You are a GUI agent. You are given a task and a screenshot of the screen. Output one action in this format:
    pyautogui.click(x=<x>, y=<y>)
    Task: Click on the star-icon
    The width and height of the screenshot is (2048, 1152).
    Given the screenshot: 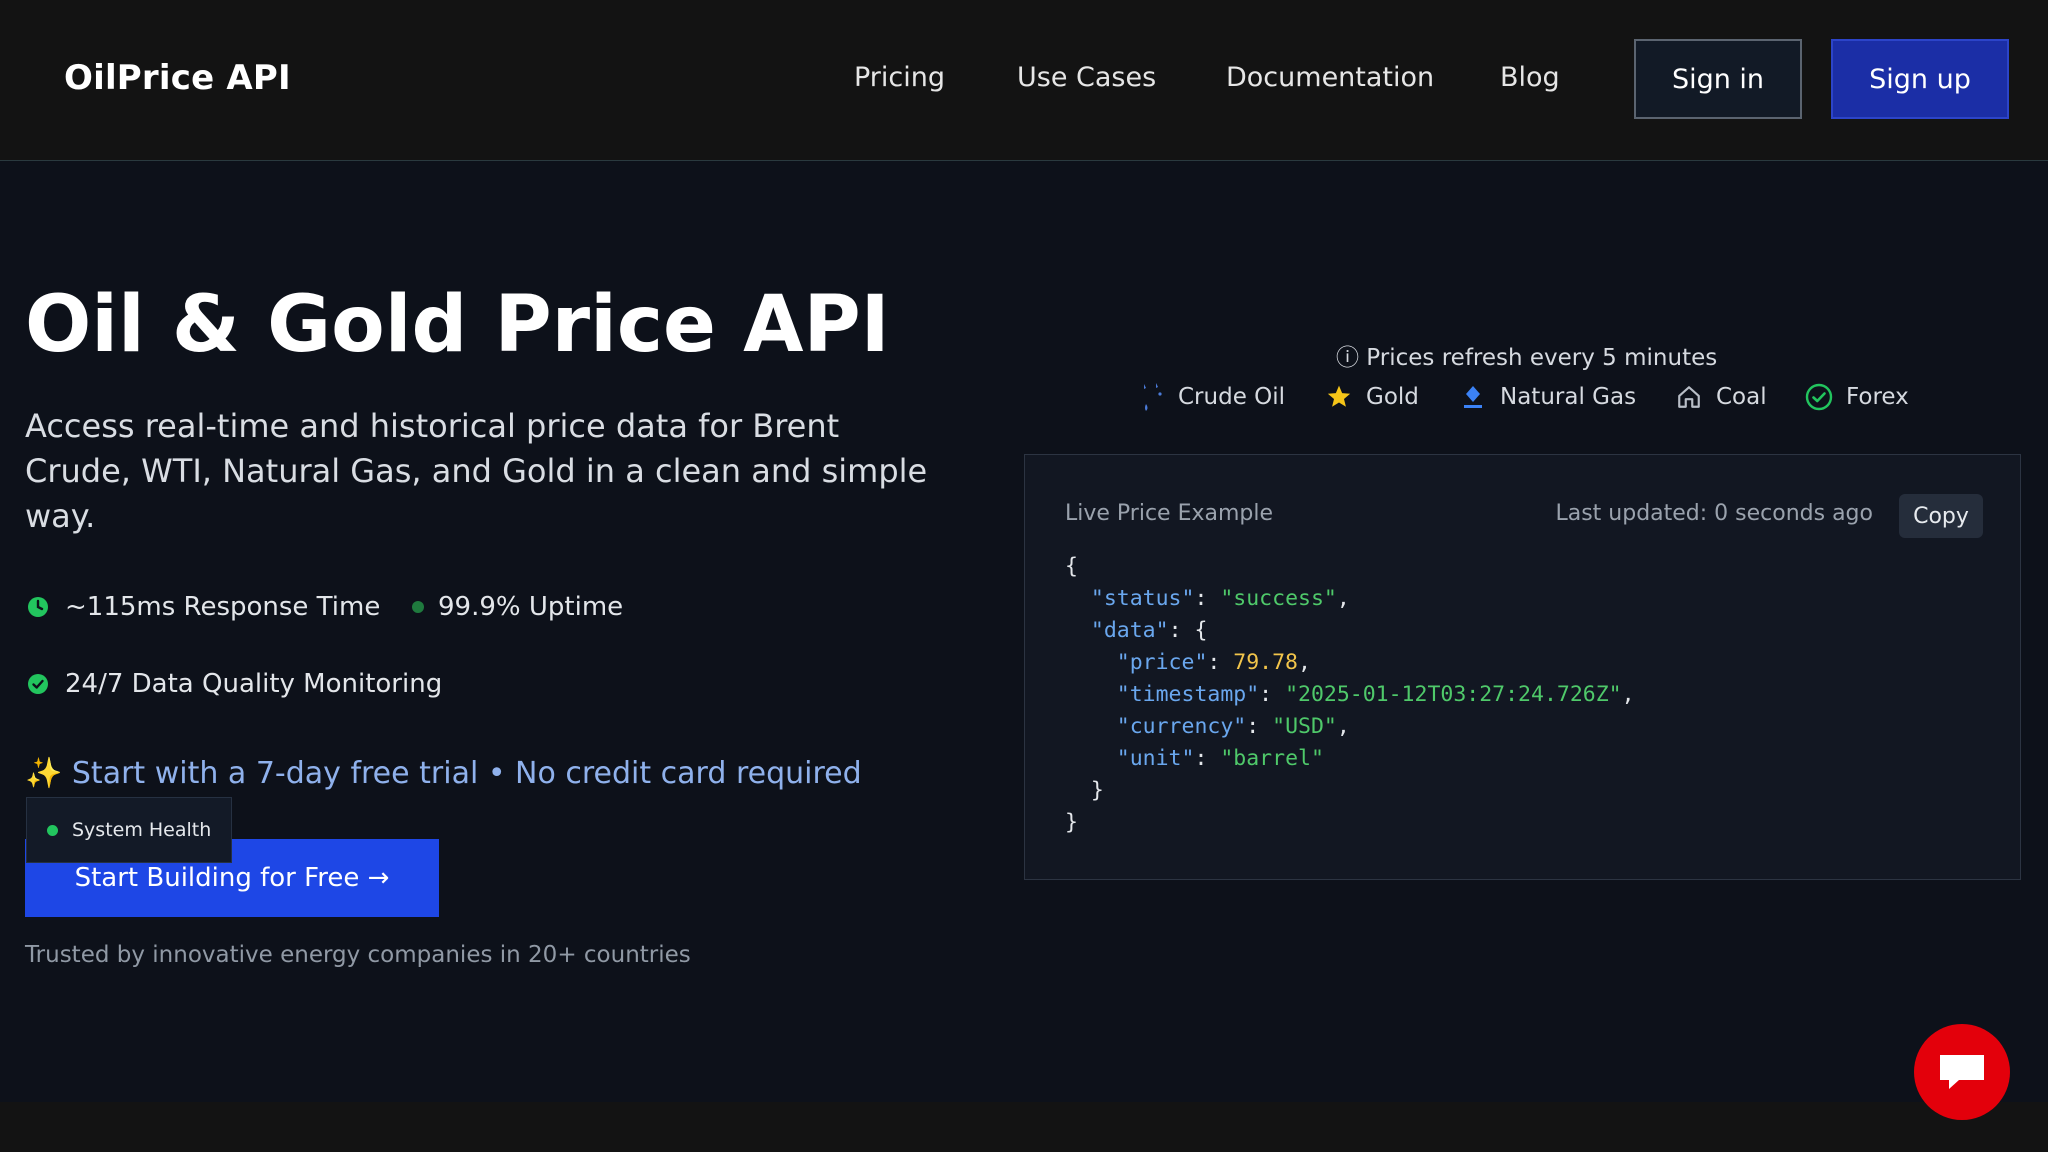 What is the action you would take?
    pyautogui.click(x=1339, y=397)
    